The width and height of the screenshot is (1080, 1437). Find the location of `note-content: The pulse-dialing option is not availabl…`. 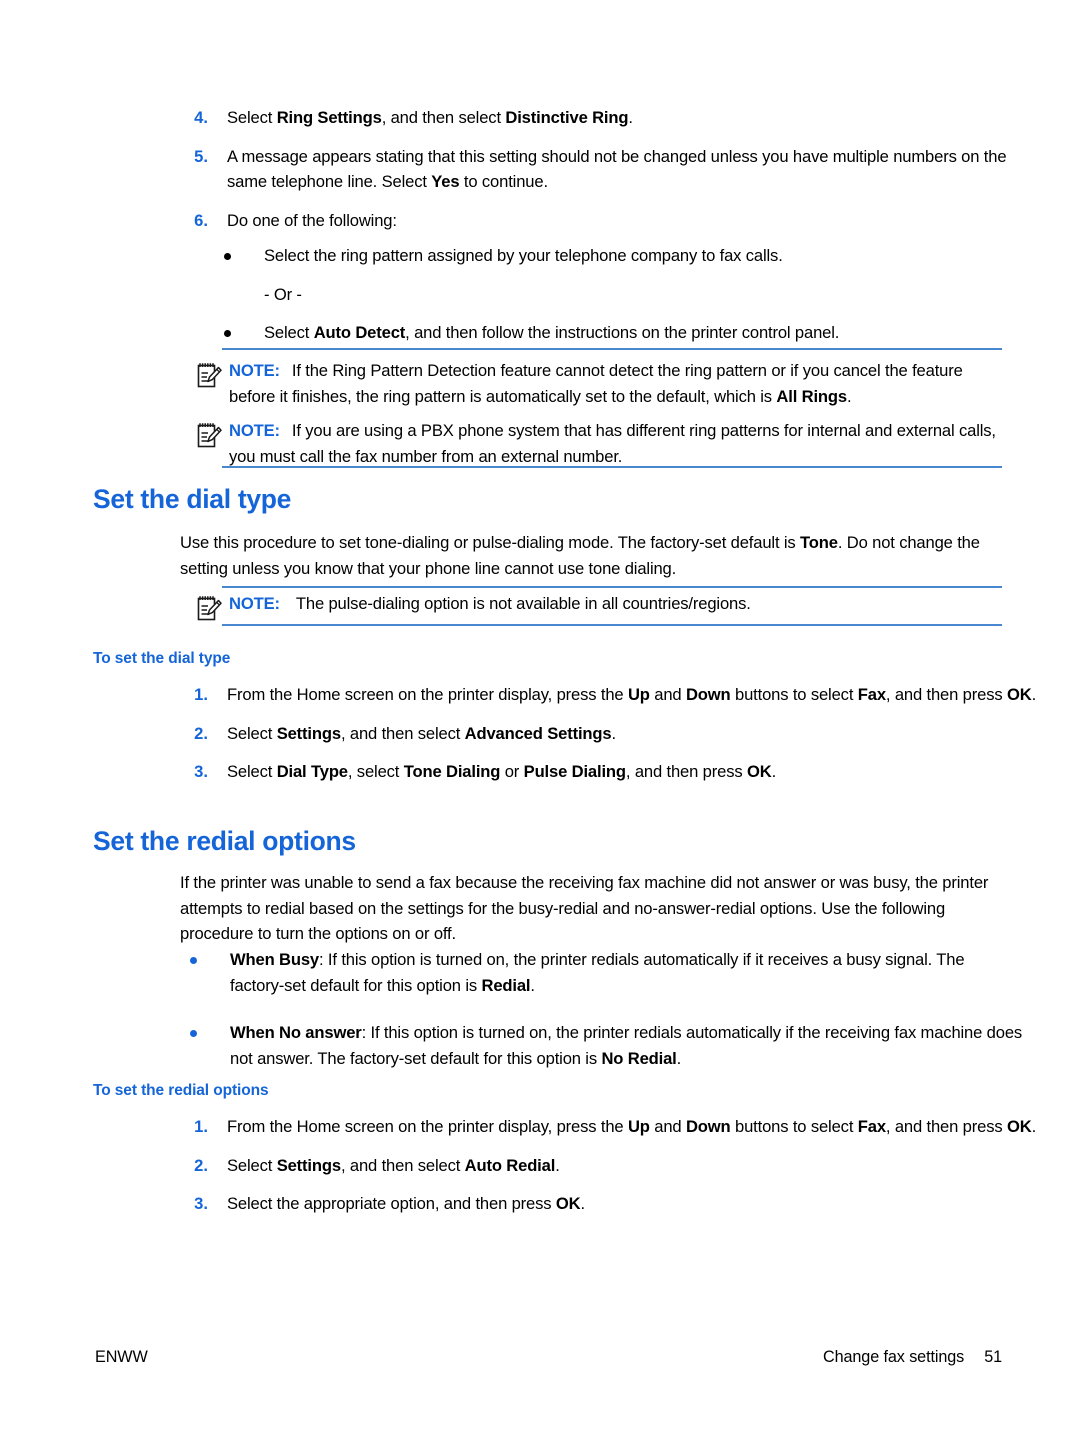

note-content: The pulse-dialing option is not availabl… is located at coordinates (523, 603).